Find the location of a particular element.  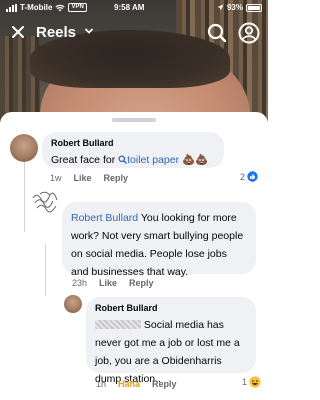

comment-text-prefix: Great face for is located at coordinates (85, 160).